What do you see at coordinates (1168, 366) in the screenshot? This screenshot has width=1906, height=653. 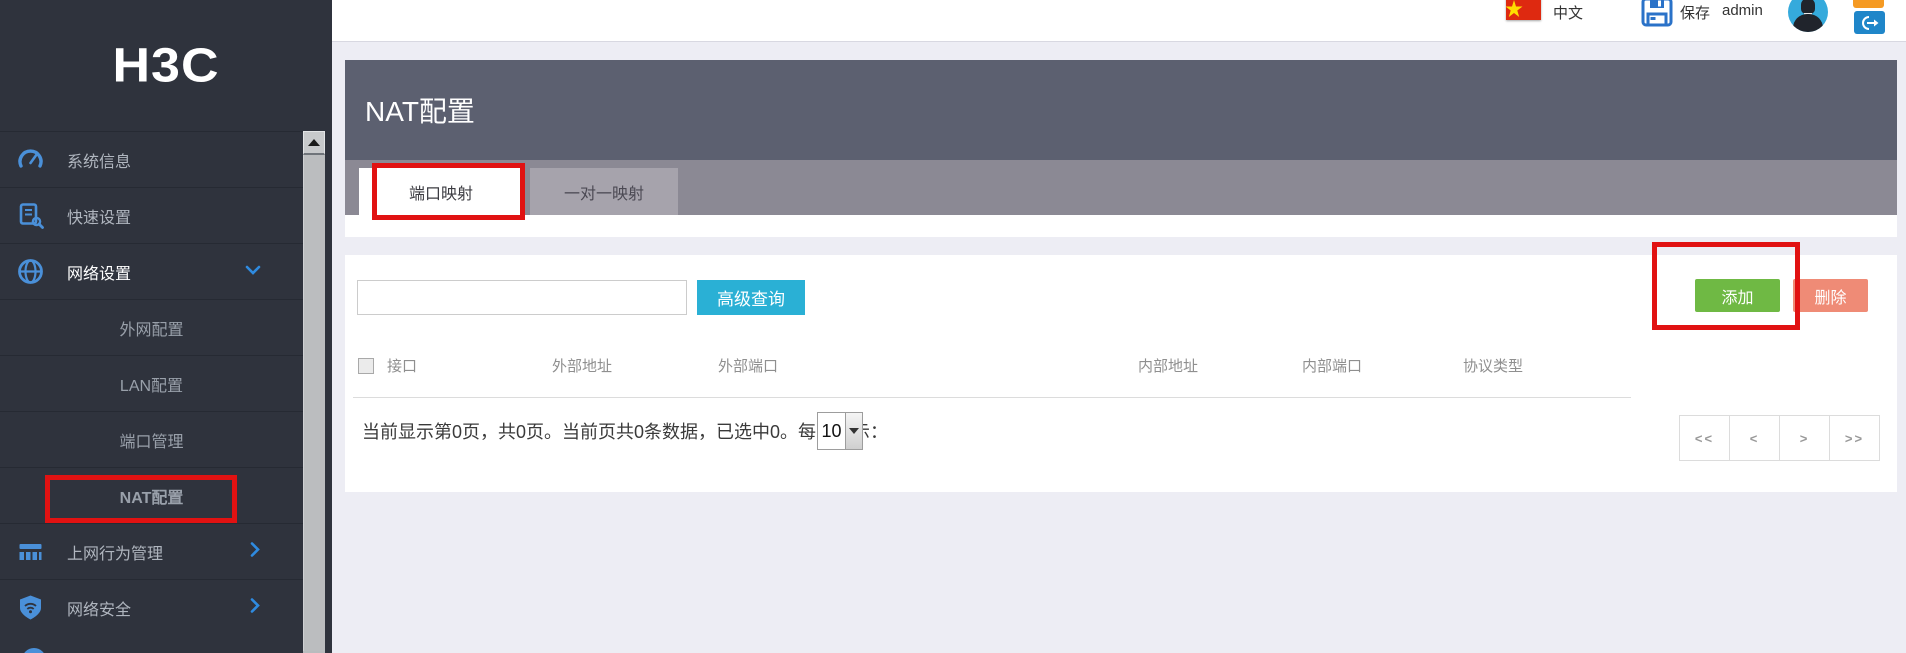 I see `column-header-internal-address: 内部地址` at bounding box center [1168, 366].